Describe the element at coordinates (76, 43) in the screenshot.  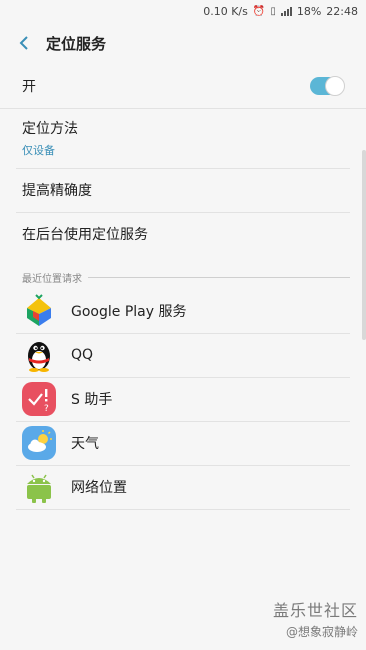
I see `page-title: 定位服务` at that location.